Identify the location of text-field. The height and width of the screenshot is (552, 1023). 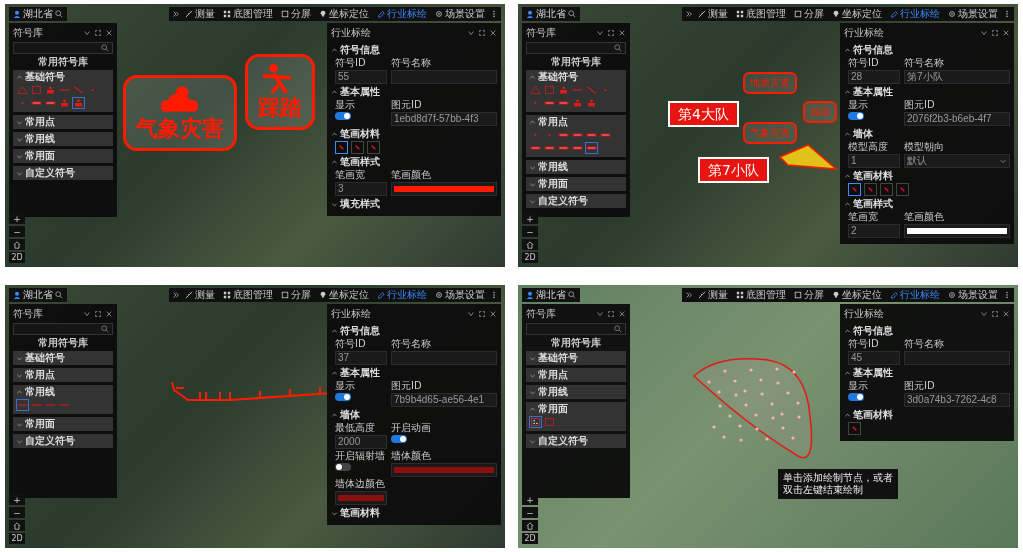
(444, 77).